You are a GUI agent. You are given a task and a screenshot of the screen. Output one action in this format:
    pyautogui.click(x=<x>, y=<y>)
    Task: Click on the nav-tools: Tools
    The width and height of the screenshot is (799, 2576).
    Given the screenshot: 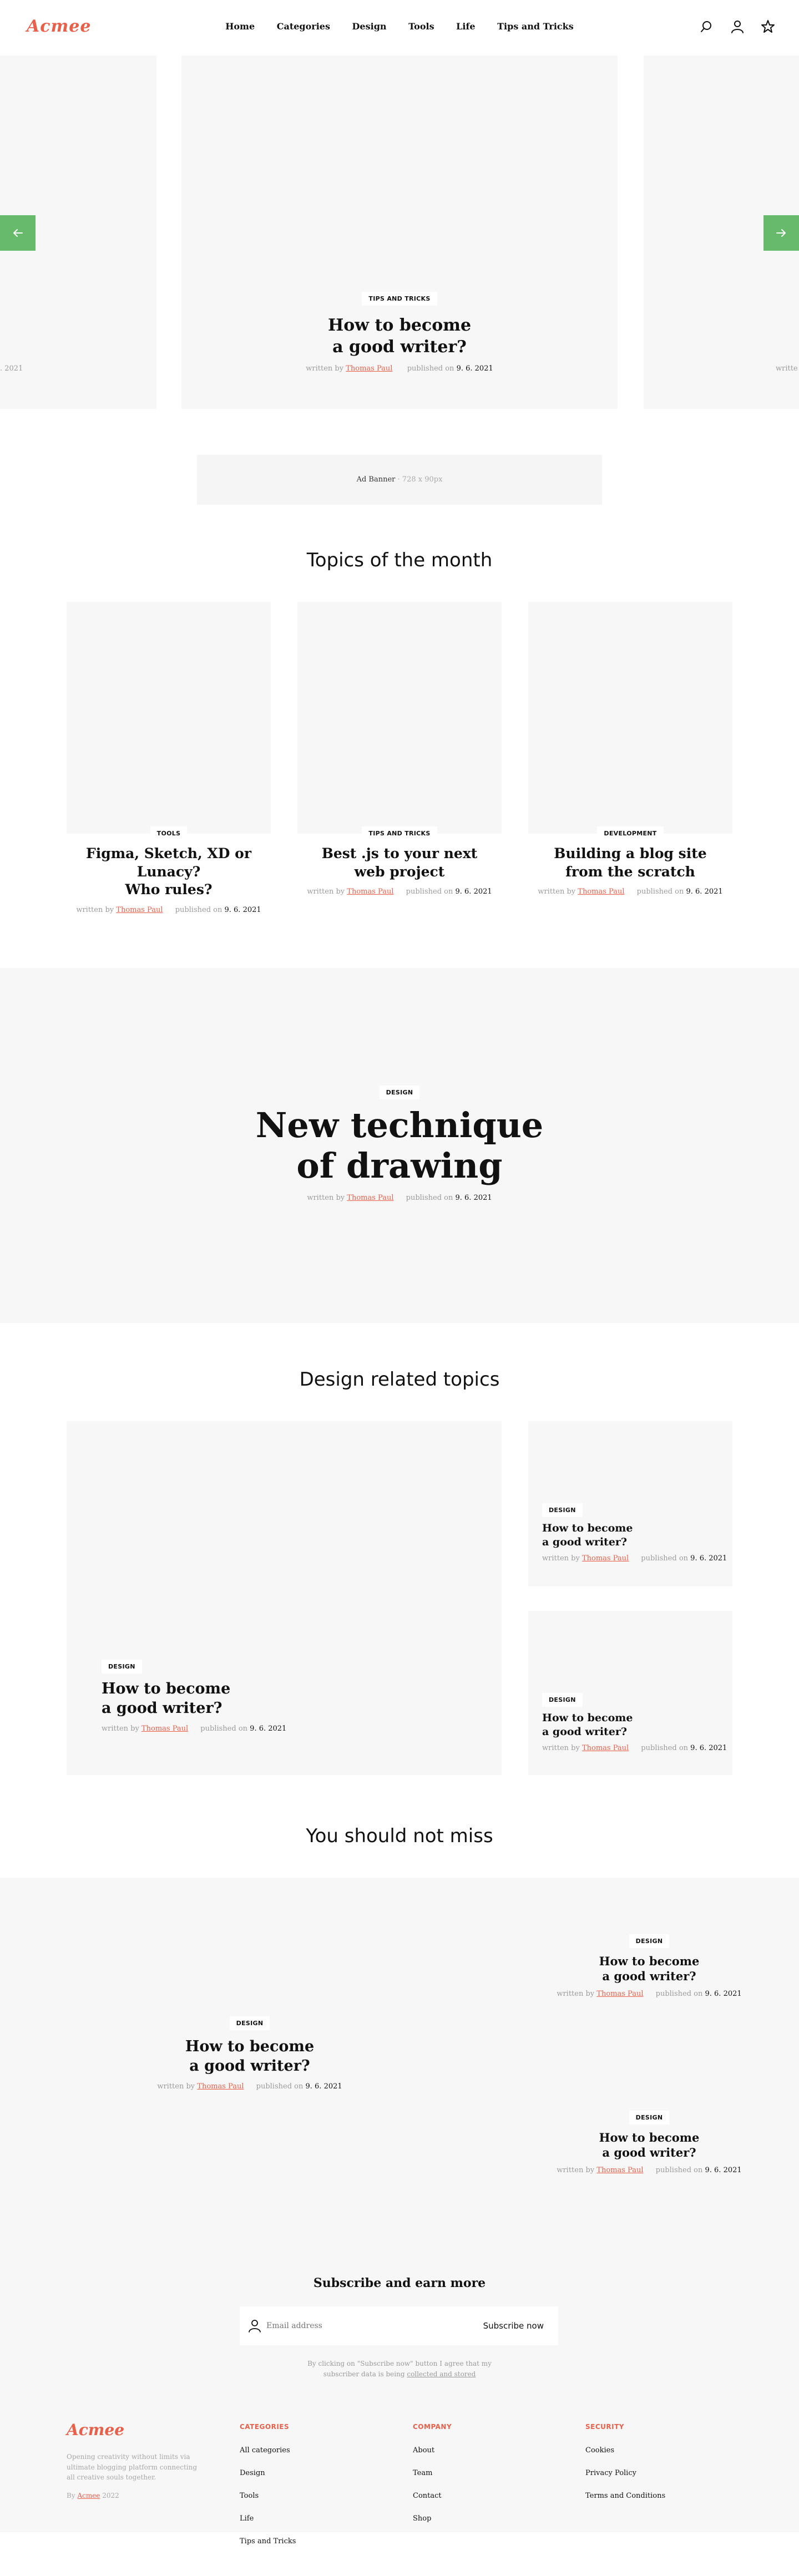 What is the action you would take?
    pyautogui.click(x=421, y=26)
    